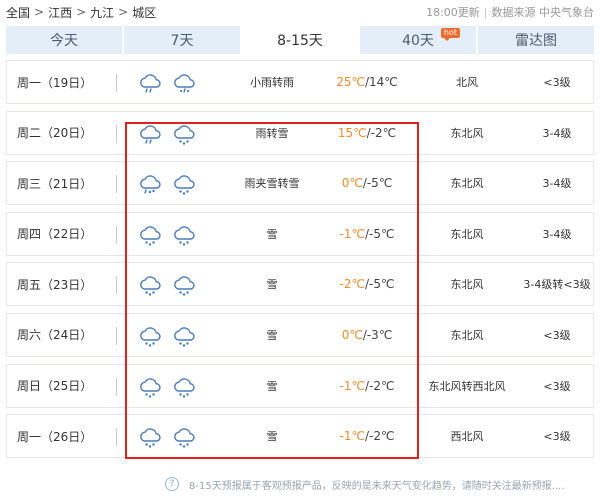  What do you see at coordinates (55, 82) in the screenshot?
I see `forecast-date: 周一（19日）` at bounding box center [55, 82].